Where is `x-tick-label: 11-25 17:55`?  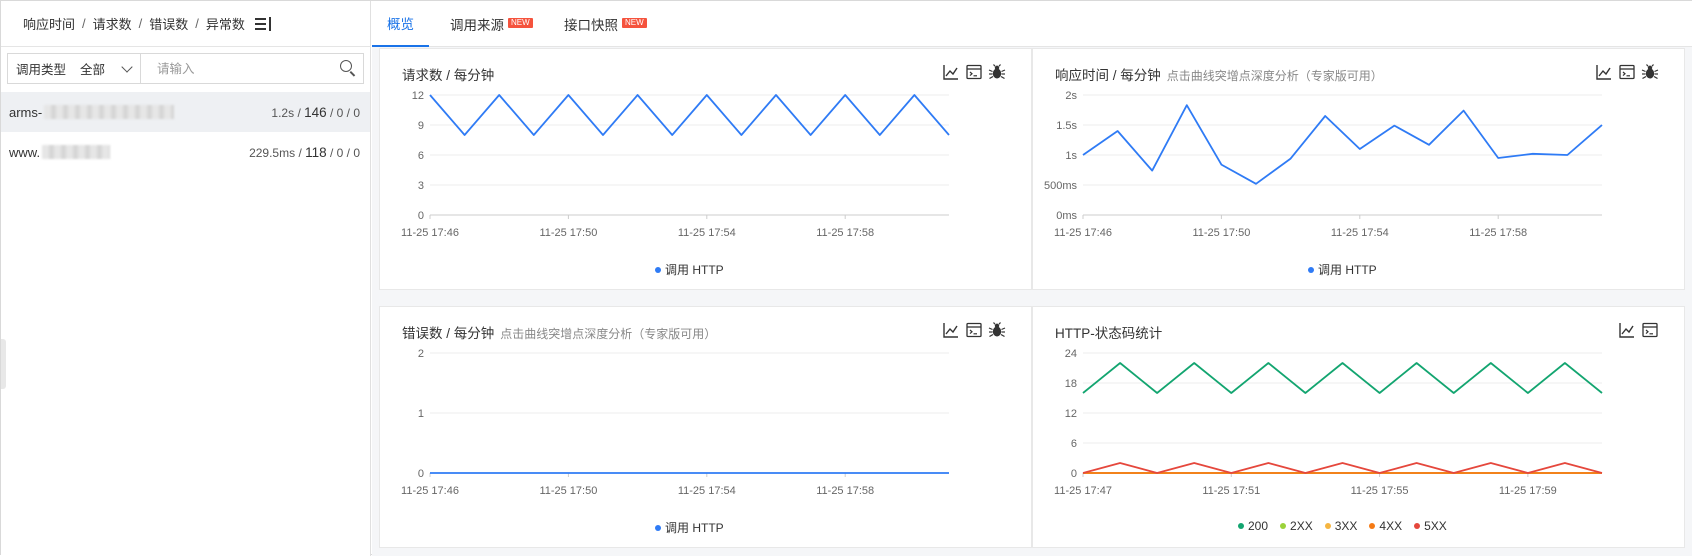
x-tick-label: 11-25 17:55 is located at coordinates (1380, 491).